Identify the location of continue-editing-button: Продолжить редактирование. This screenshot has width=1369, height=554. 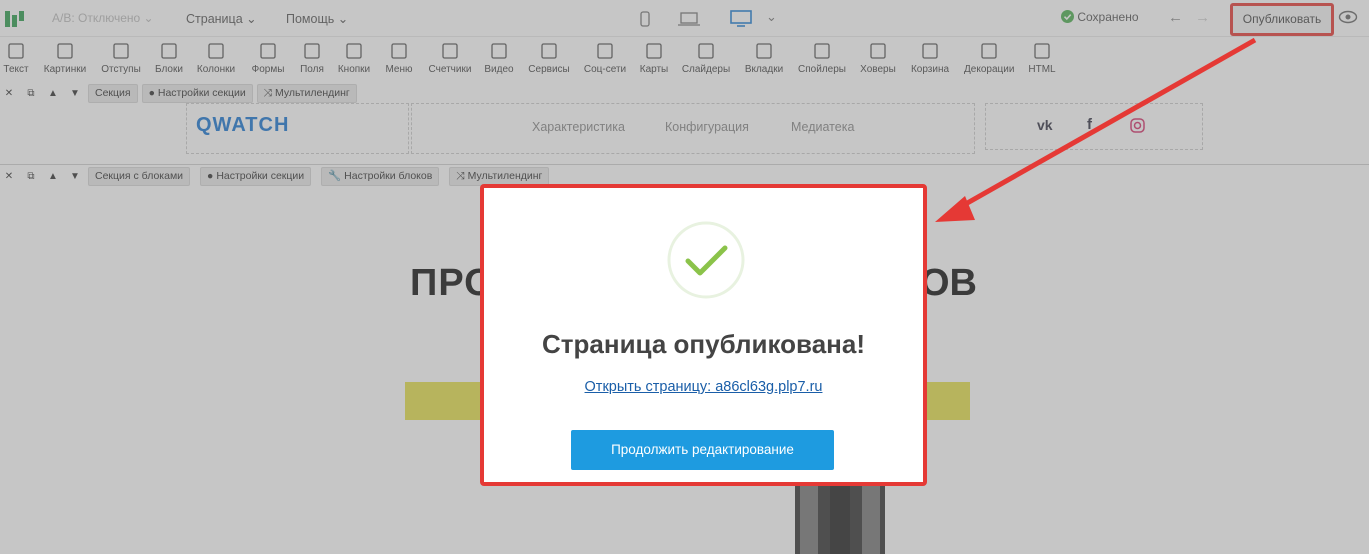
(702, 450).